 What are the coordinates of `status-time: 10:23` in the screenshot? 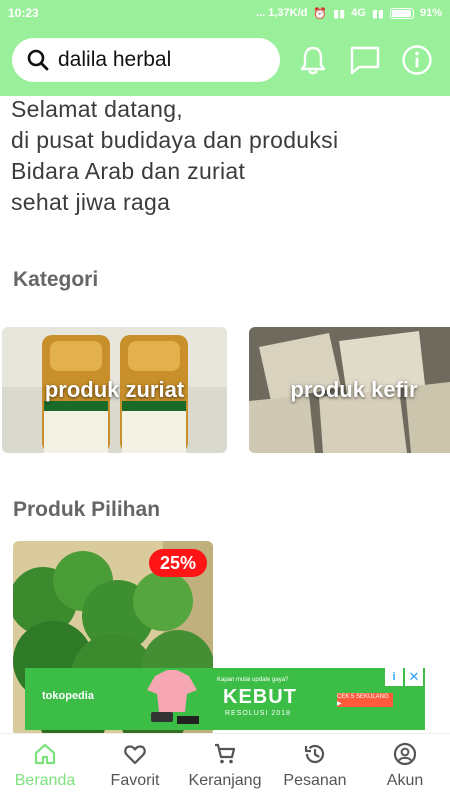 It's located at (23, 13).